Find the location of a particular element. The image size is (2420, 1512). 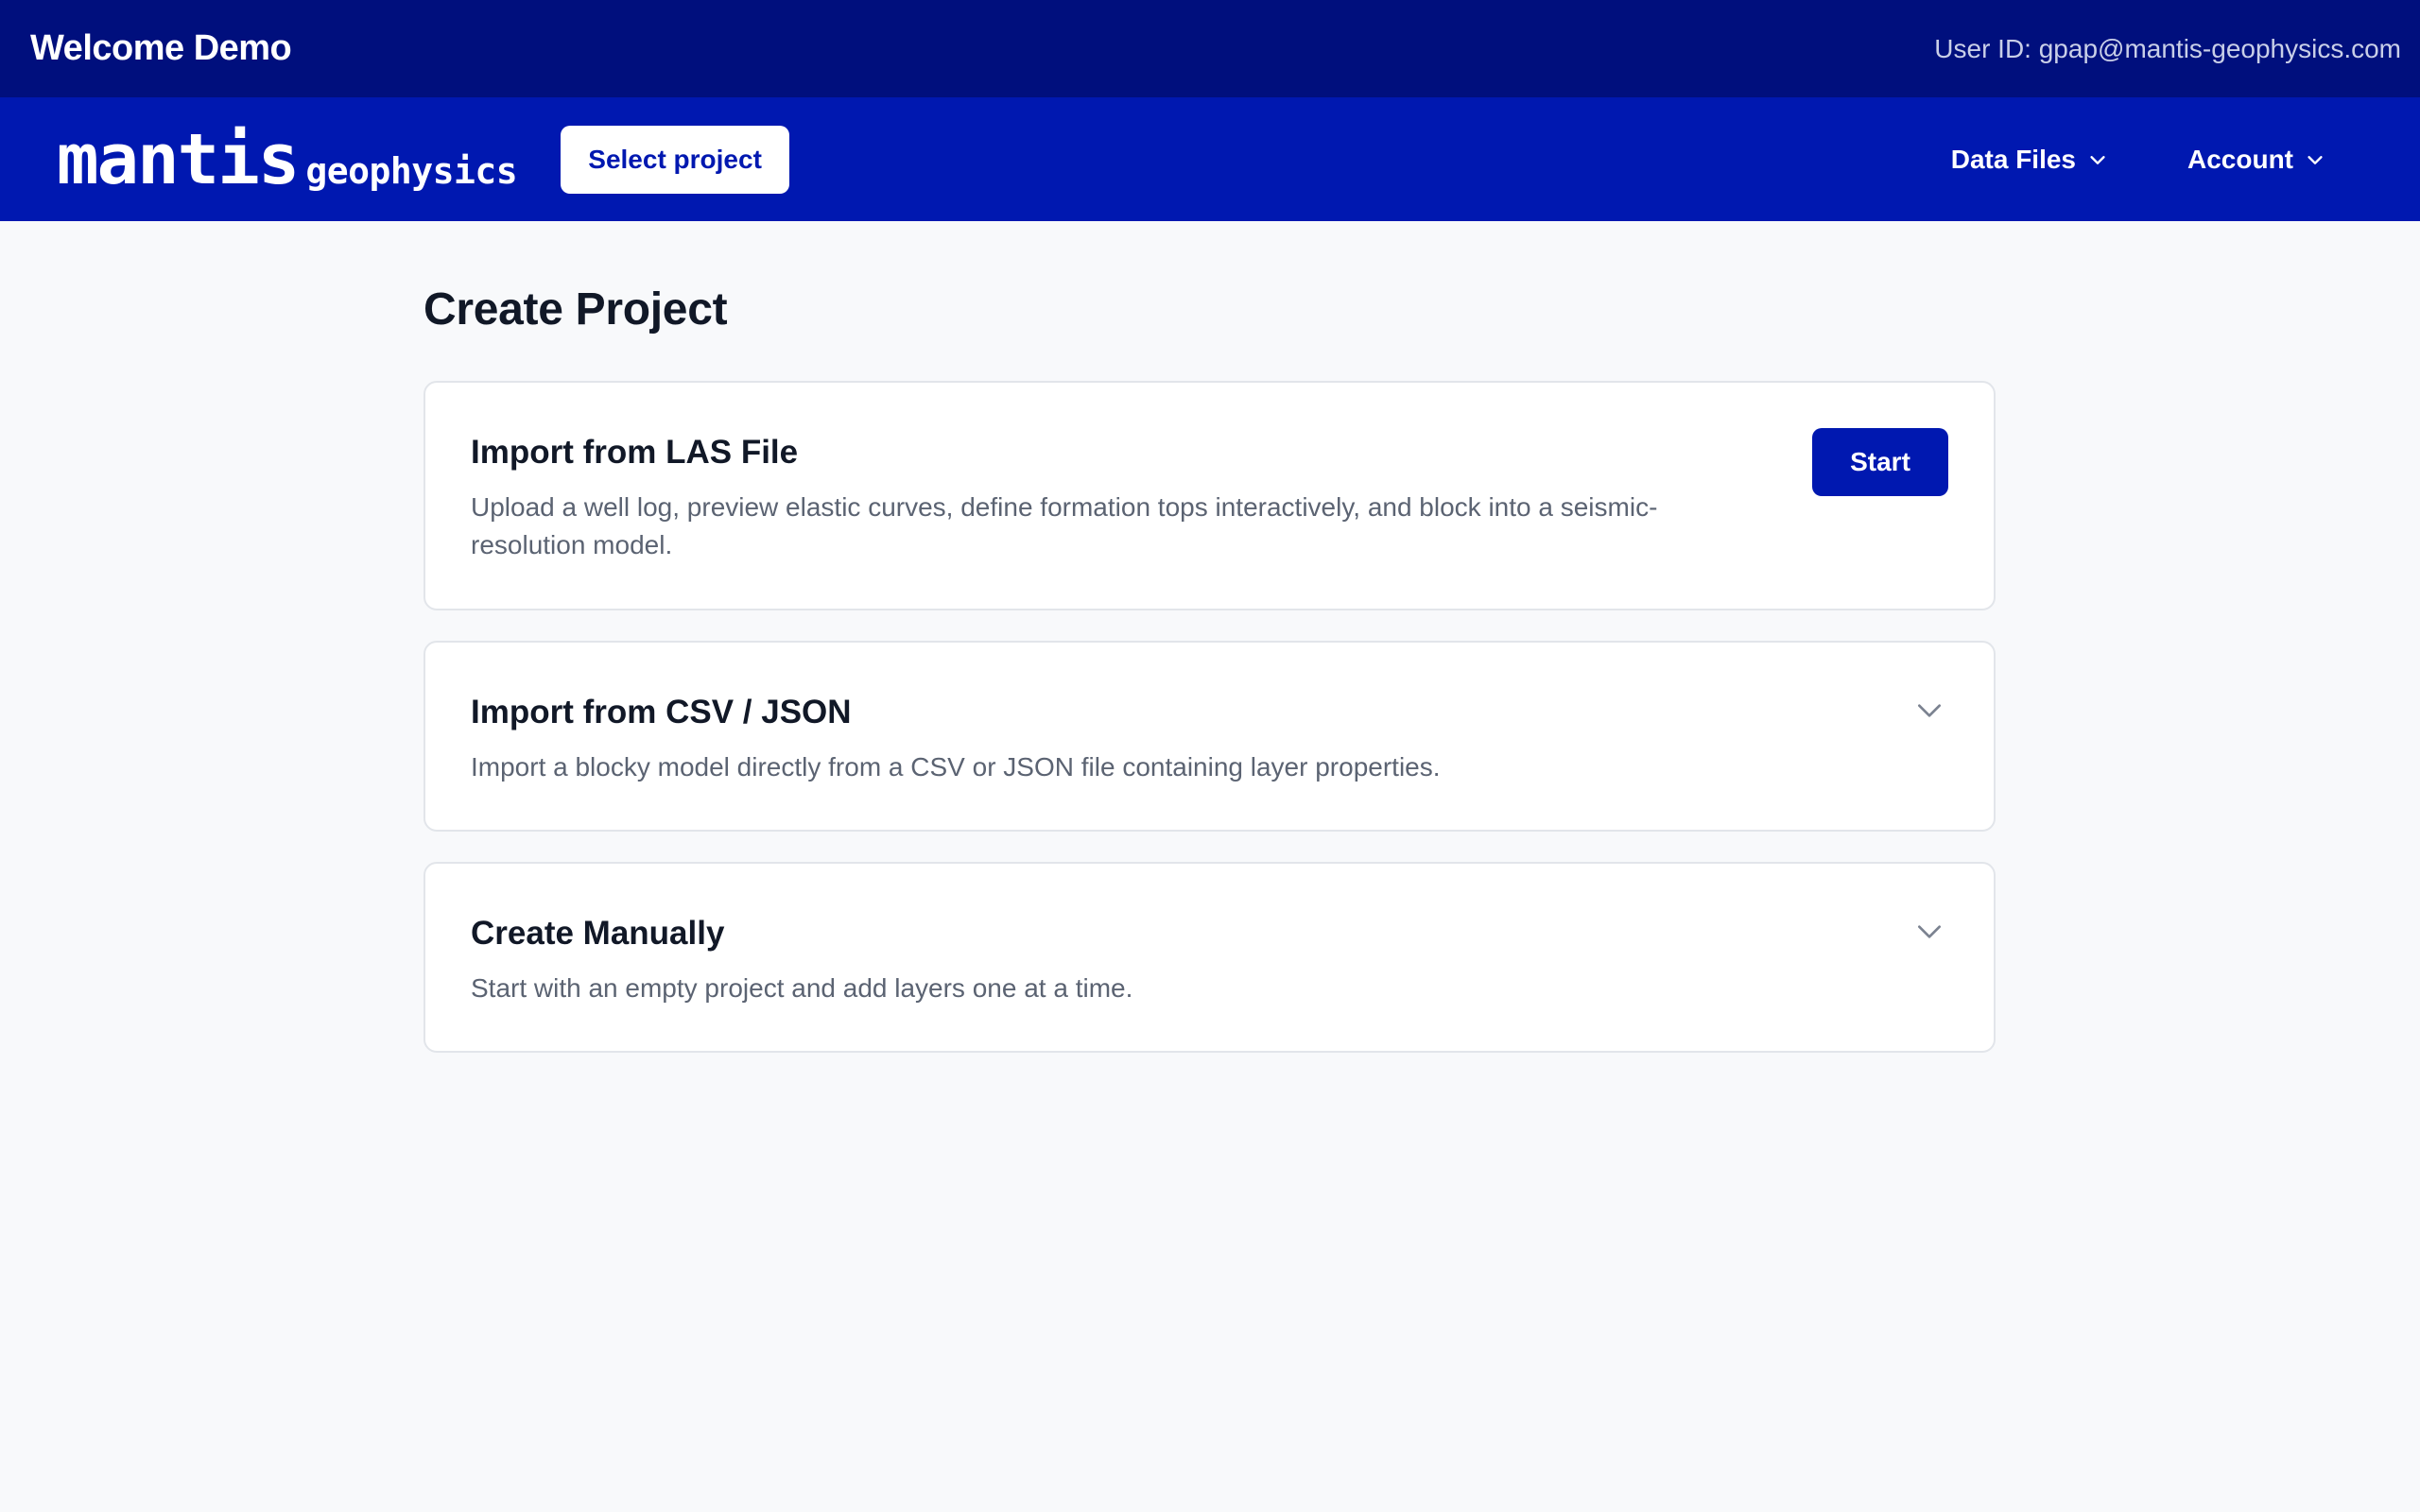

account-label: Account is located at coordinates (2240, 159).